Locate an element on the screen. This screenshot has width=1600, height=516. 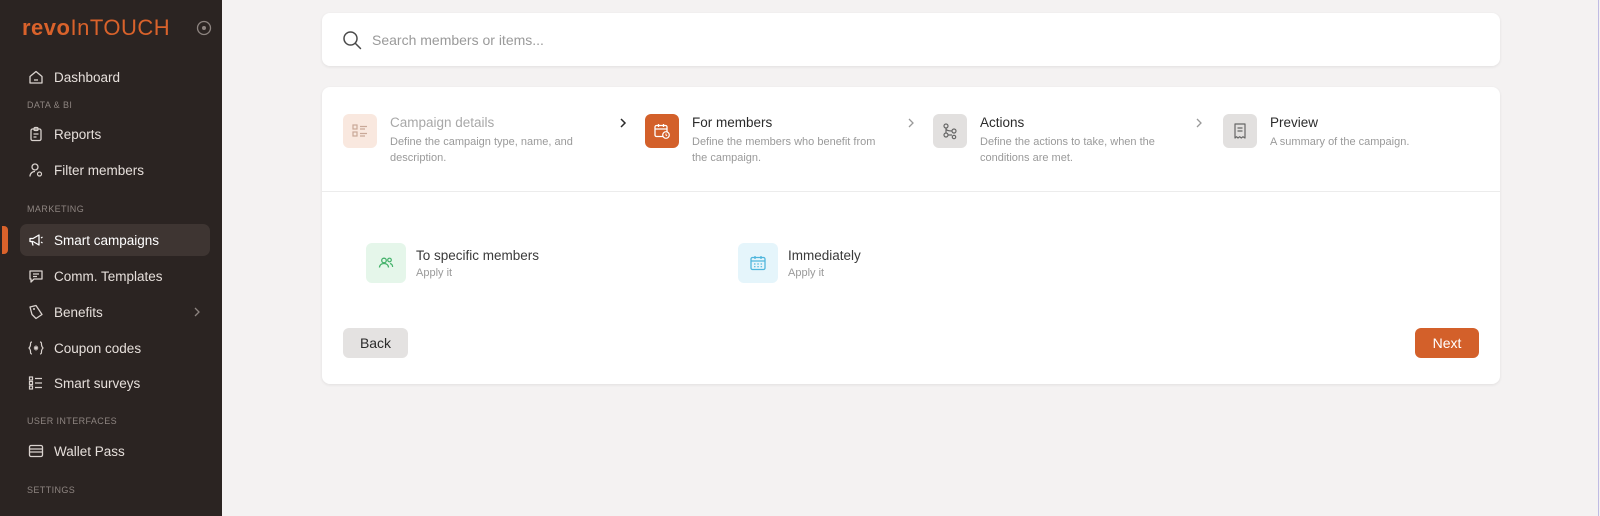
option-title: To specific members is located at coordinates (478, 255).